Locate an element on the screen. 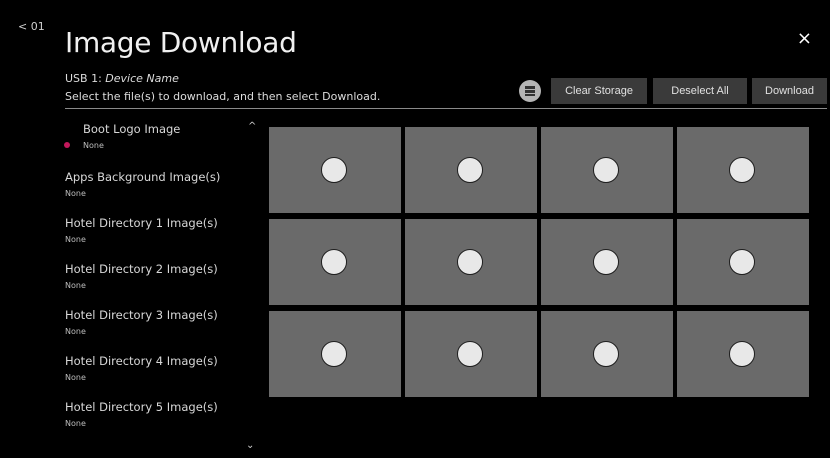 The image size is (830, 458). category-item-hotel-directory-1: Hotel Directory 1 Image(s) None is located at coordinates (160, 230).